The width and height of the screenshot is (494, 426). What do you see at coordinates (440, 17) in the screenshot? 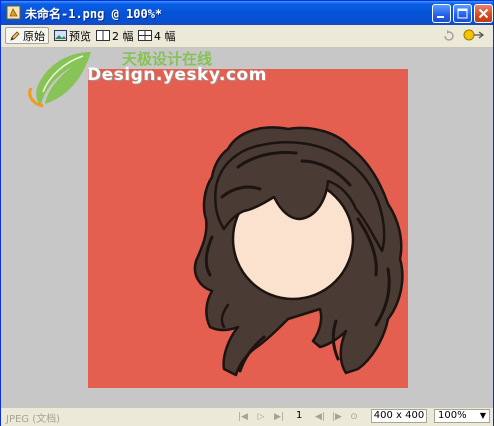
I see `minimize-icon` at bounding box center [440, 17].